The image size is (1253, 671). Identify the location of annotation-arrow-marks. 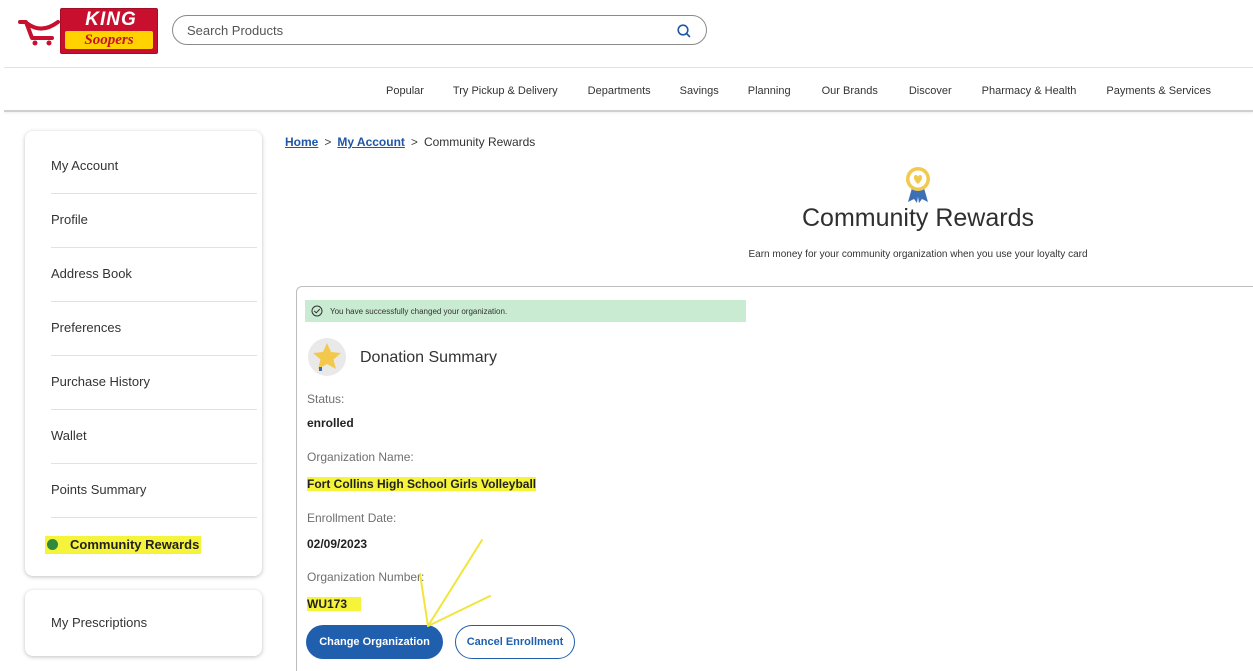
(455, 583).